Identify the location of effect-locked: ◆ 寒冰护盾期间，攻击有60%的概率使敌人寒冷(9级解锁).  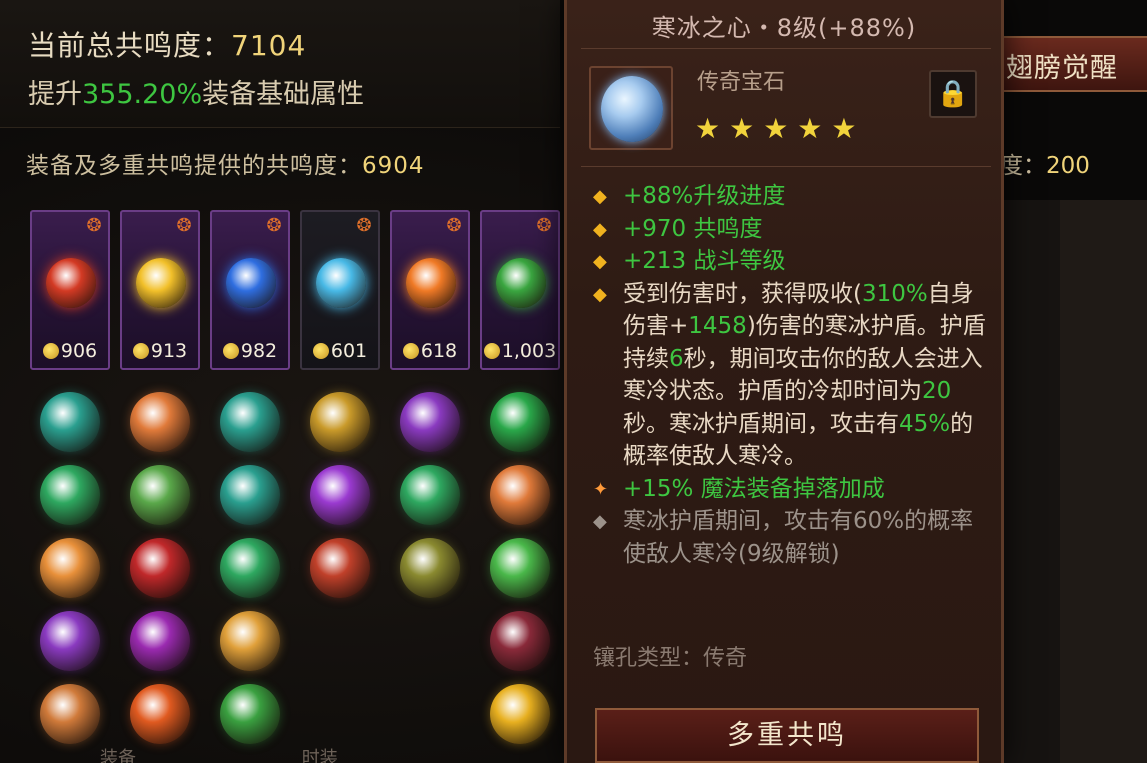
(783, 537).